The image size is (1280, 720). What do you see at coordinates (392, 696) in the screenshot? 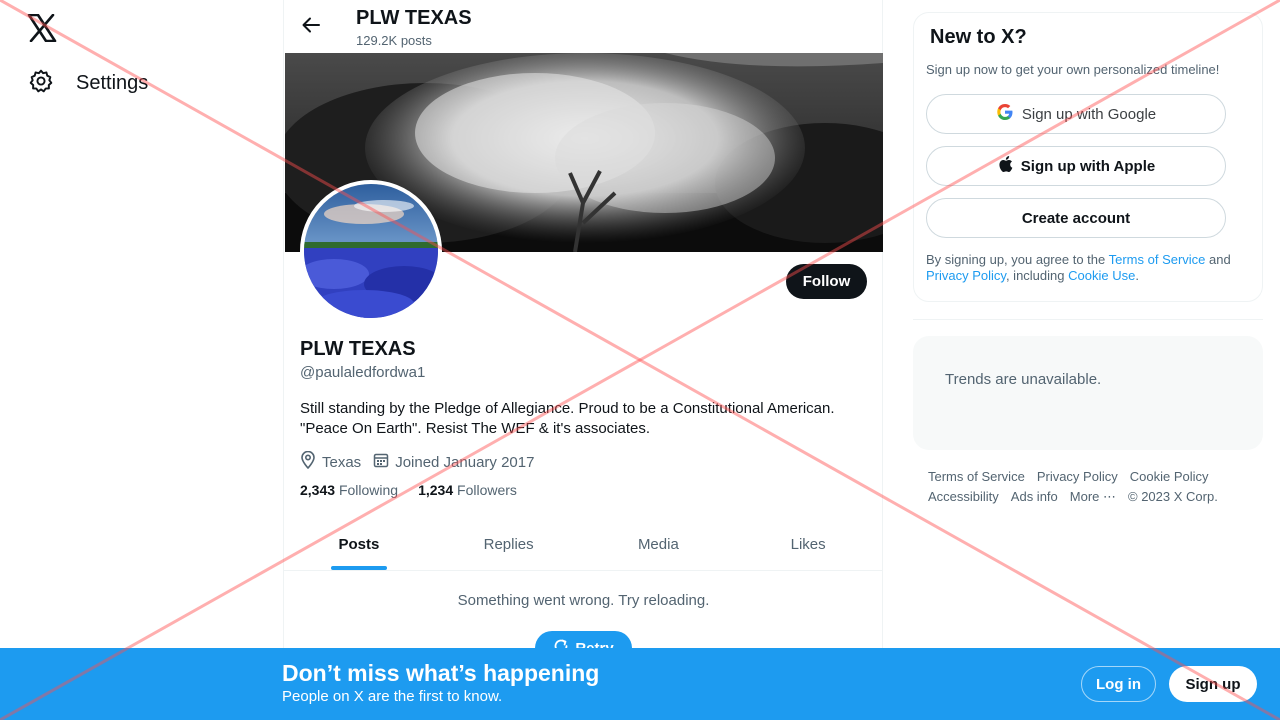
I see `bottom-bar-subtitle: People on X are the first to know.` at bounding box center [392, 696].